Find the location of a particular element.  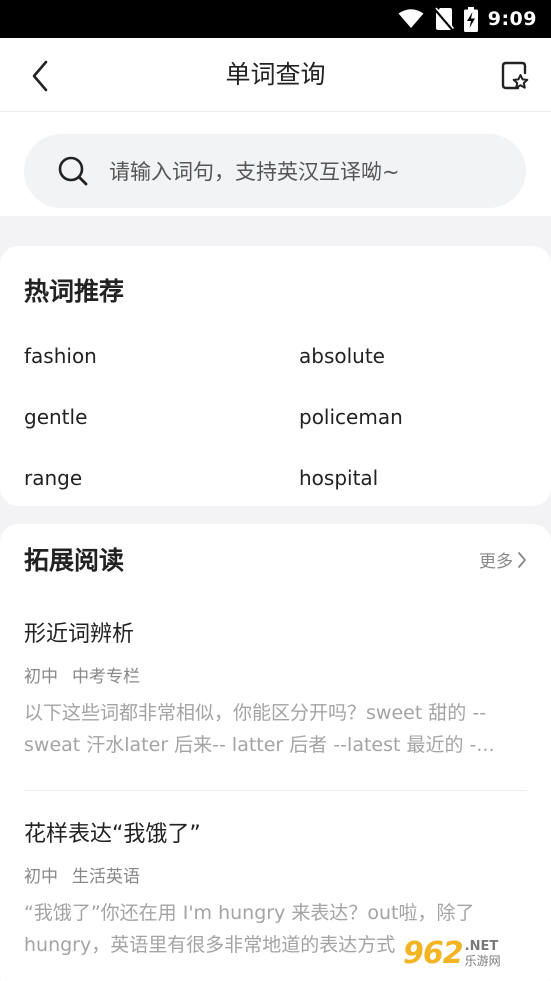

header: 单词查询 is located at coordinates (275, 75).